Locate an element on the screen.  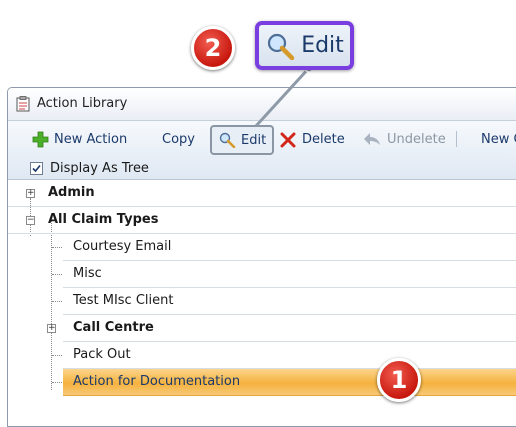
display-as-tree-toggle: Display As Tree is located at coordinates (89, 168).